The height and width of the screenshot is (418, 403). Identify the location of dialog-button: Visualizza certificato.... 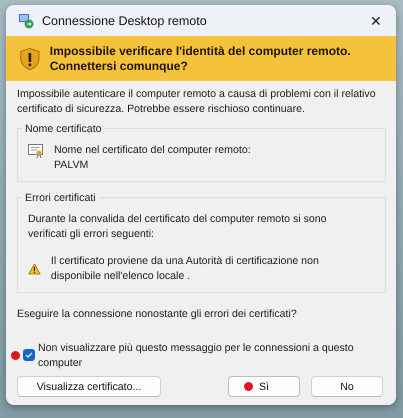
(89, 386).